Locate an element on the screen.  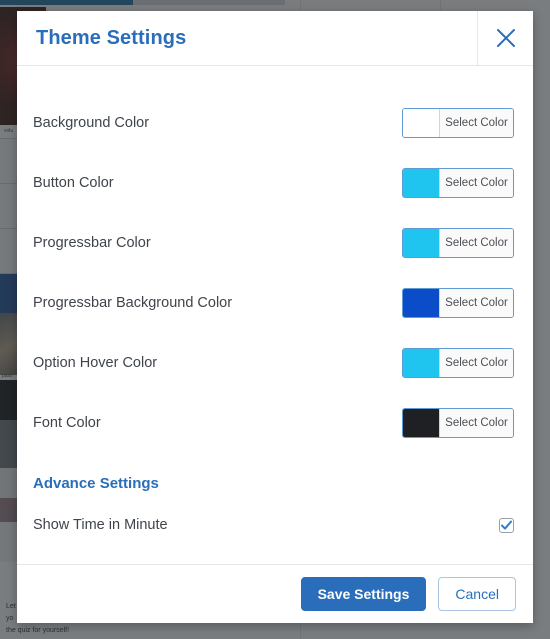
close-icon is located at coordinates (506, 38).